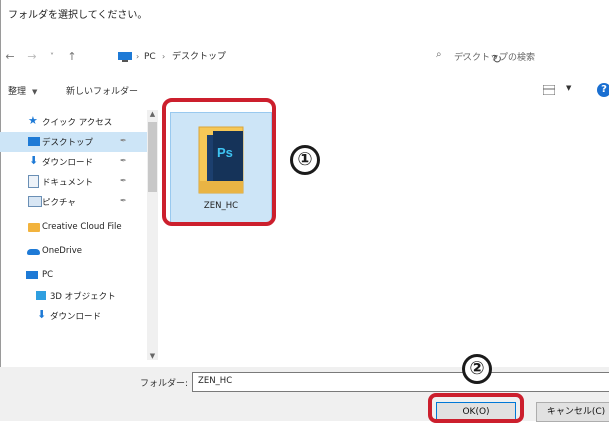  What do you see at coordinates (150, 57) in the screenshot?
I see `breadcrumb-pc: PC` at bounding box center [150, 57].